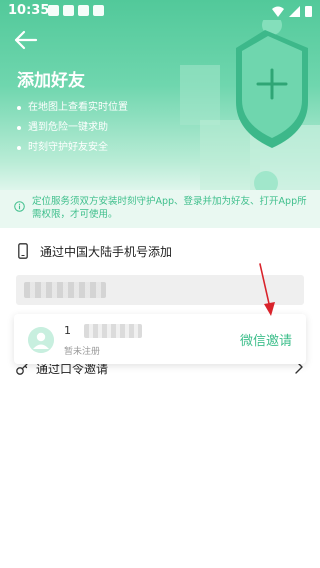  I want to click on default-avatar, so click(41, 340).